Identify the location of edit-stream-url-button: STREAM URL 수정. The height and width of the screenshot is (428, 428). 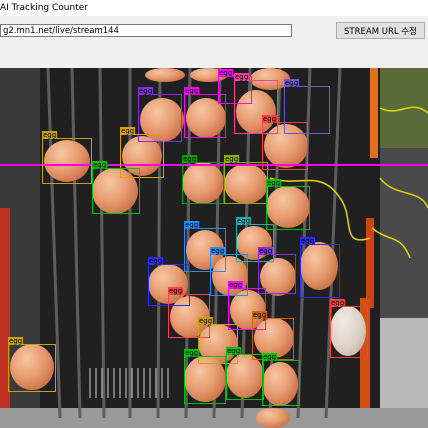
(380, 30).